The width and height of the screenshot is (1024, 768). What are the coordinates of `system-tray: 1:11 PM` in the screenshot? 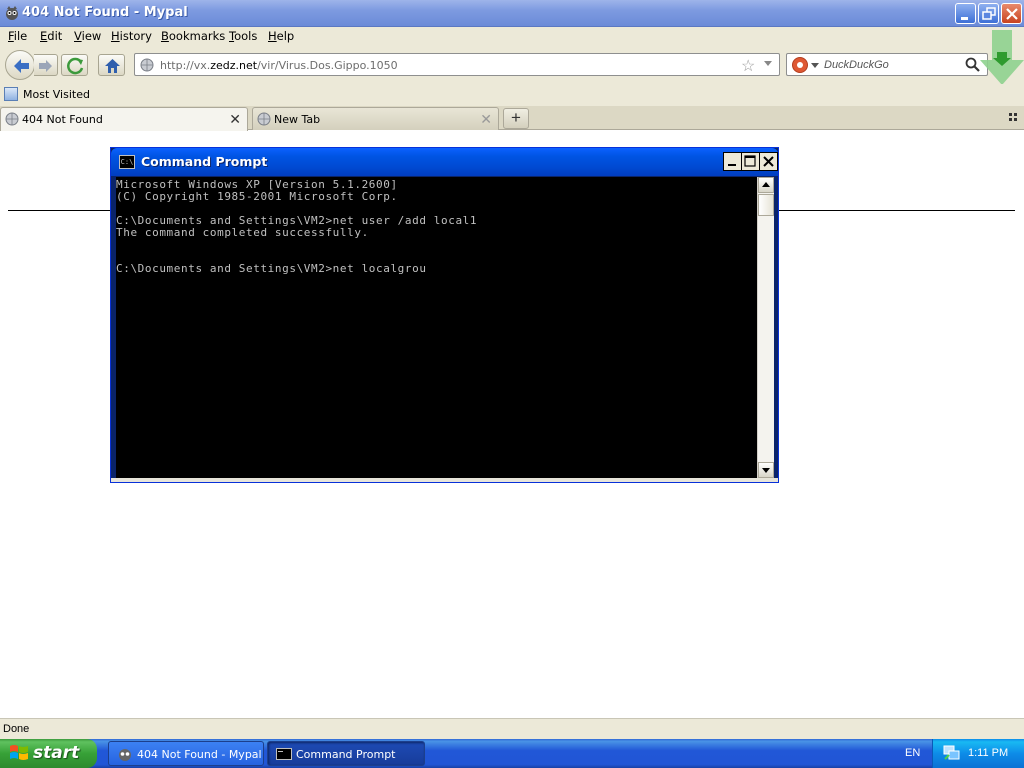 It's located at (978, 753).